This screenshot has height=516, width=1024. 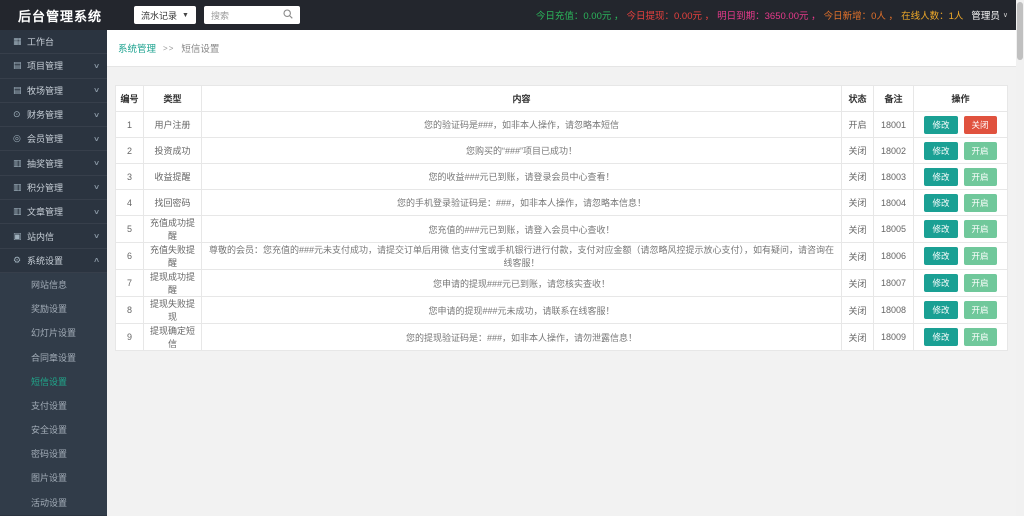 I want to click on sidebar-item-system: ⚙ 系统设置 ∧, so click(x=53, y=261).